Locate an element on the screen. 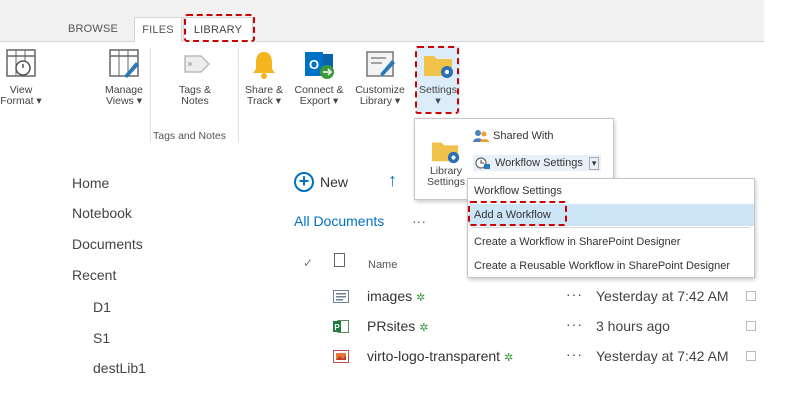 The image size is (800, 400). image-file-icon is located at coordinates (341, 356).